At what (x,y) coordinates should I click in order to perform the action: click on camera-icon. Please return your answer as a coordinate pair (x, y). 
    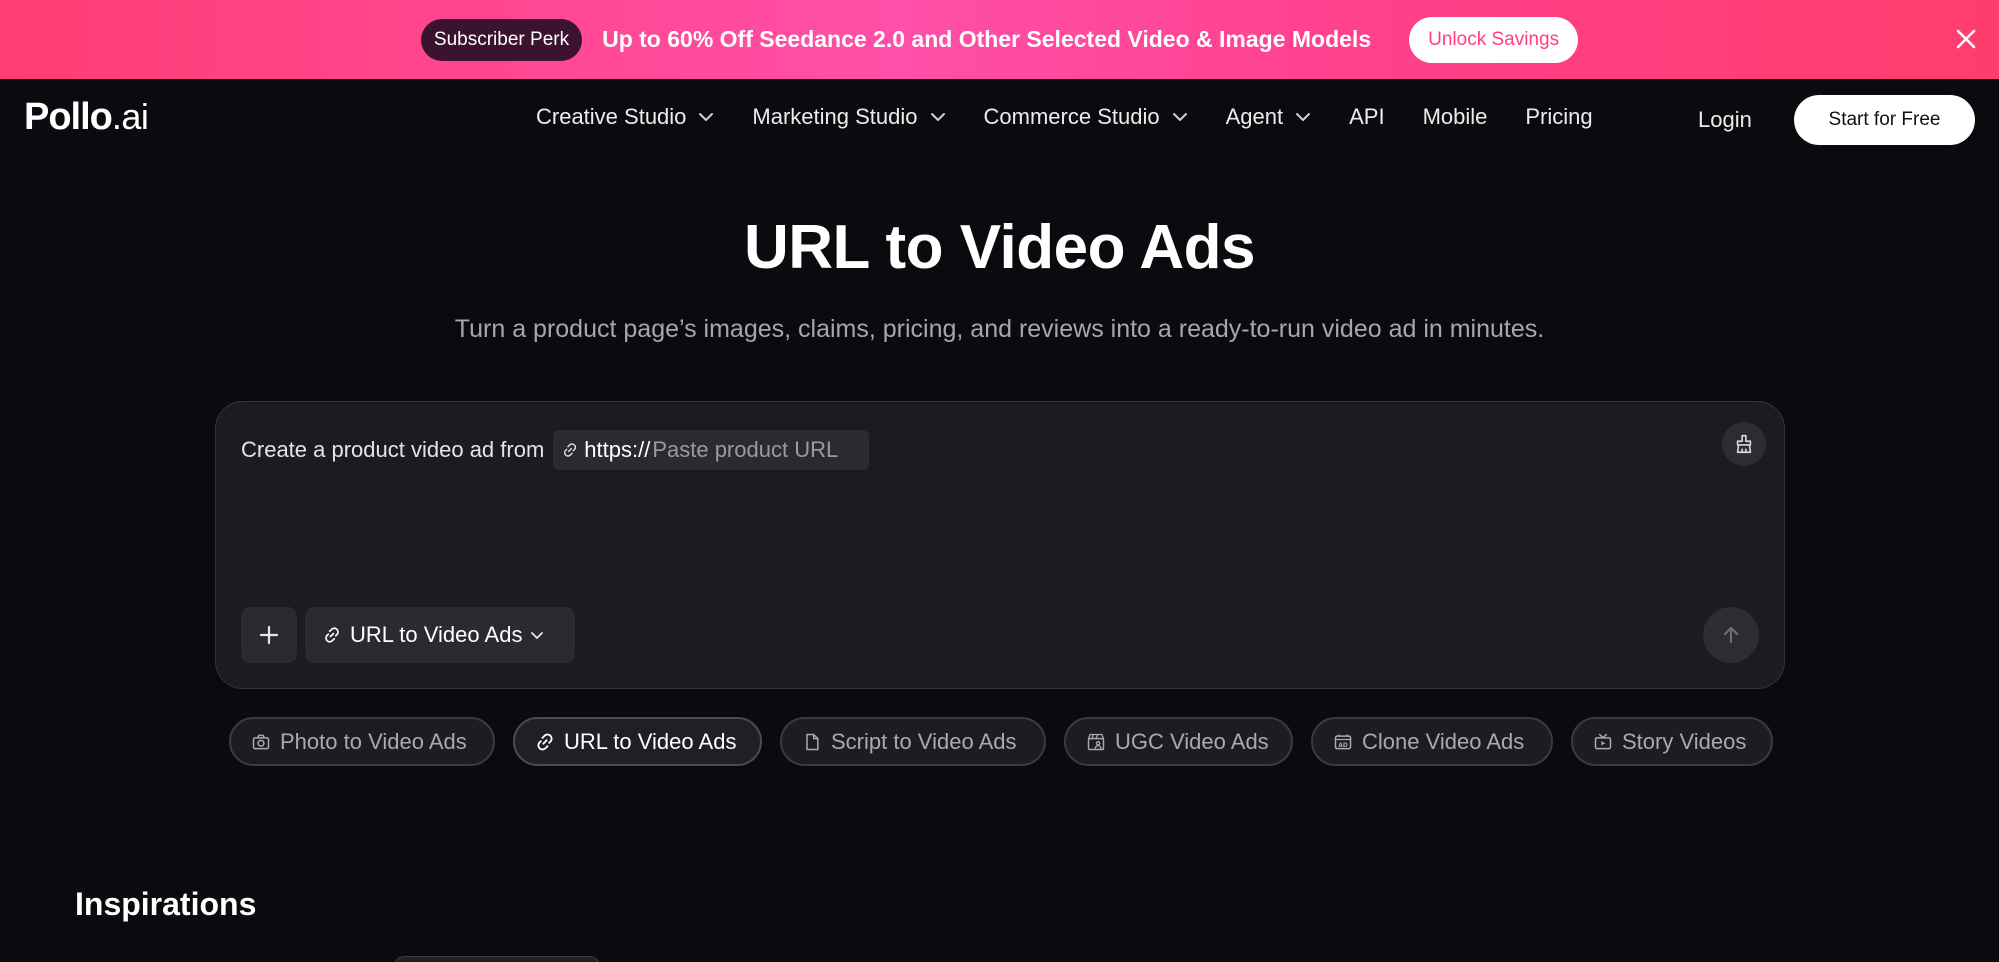
    Looking at the image, I should click on (261, 741).